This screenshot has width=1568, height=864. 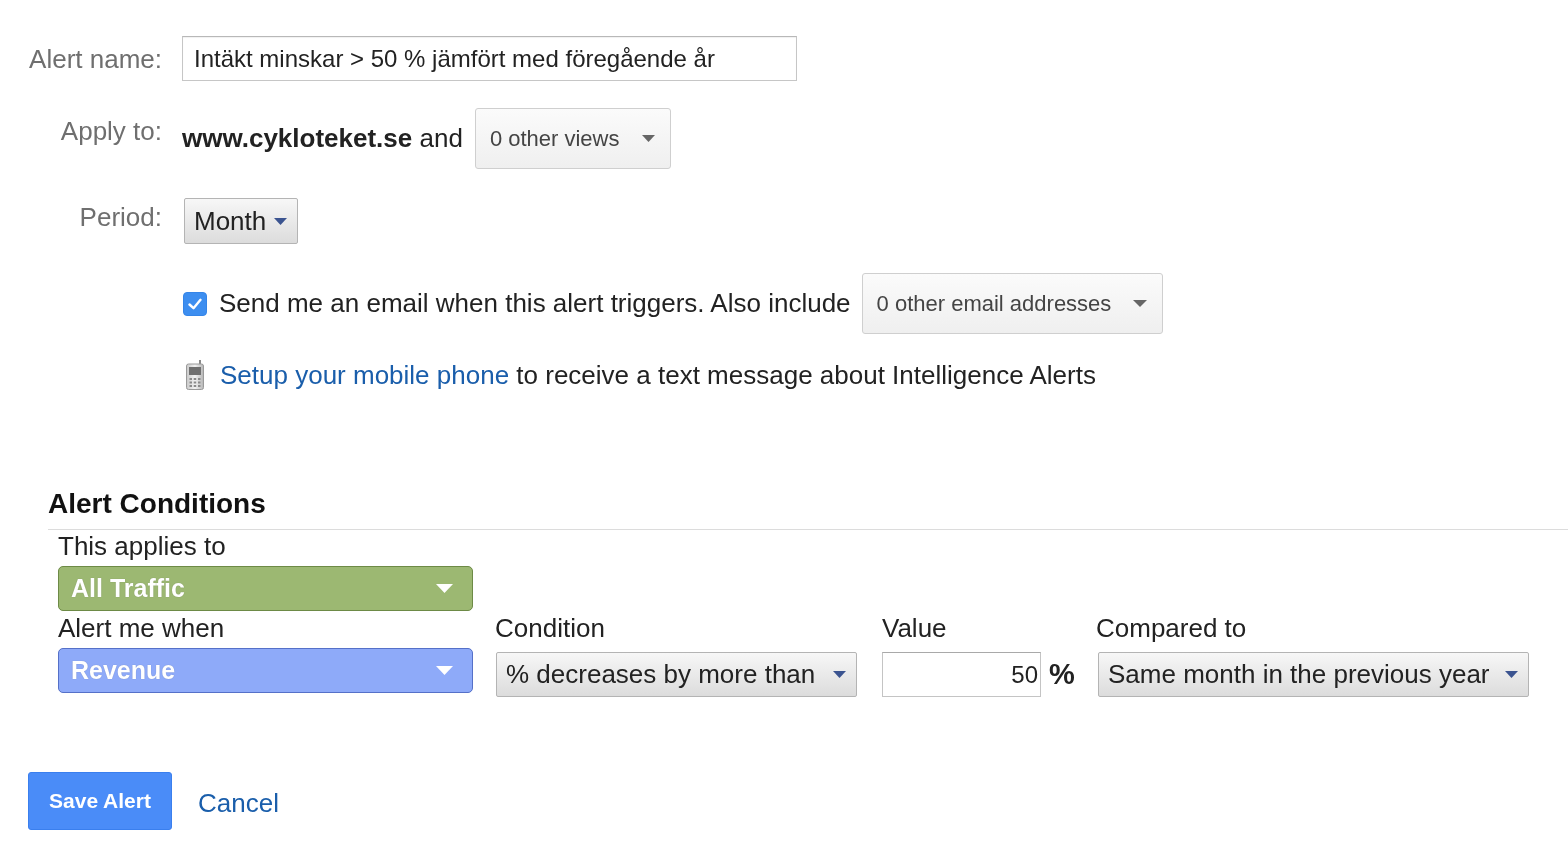 What do you see at coordinates (241, 221) in the screenshot?
I see `period-dropdown: Month` at bounding box center [241, 221].